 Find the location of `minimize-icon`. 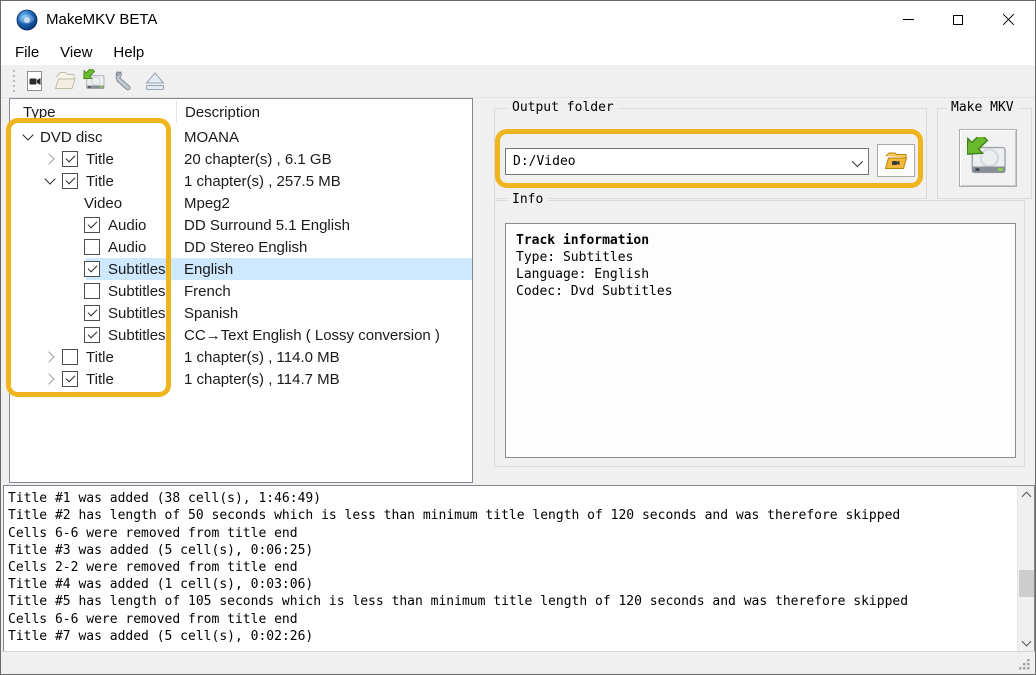

minimize-icon is located at coordinates (908, 19).